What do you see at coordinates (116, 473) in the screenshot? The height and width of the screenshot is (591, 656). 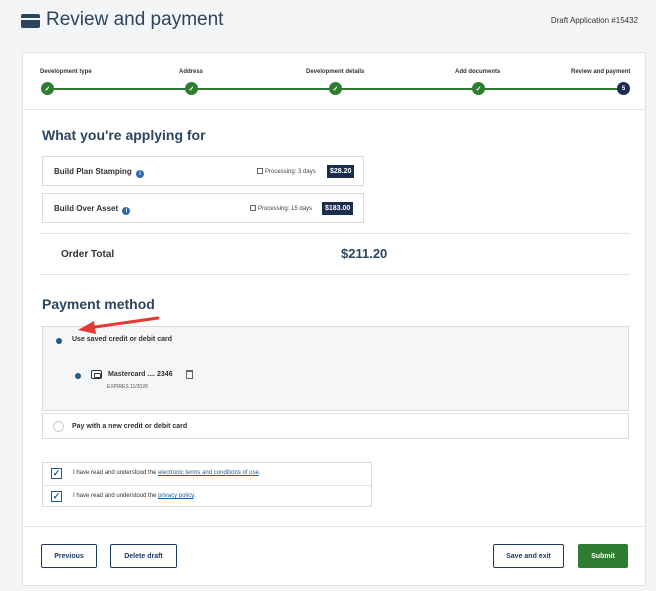 I see `terms-text: I have read and understood the` at bounding box center [116, 473].